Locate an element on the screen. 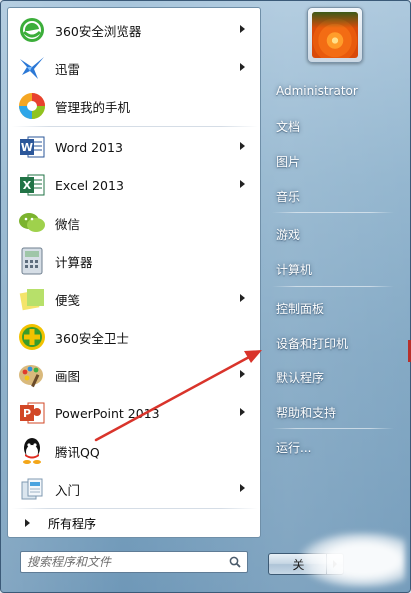  program-item-360-security: 360安全卫士 is located at coordinates (135, 337).